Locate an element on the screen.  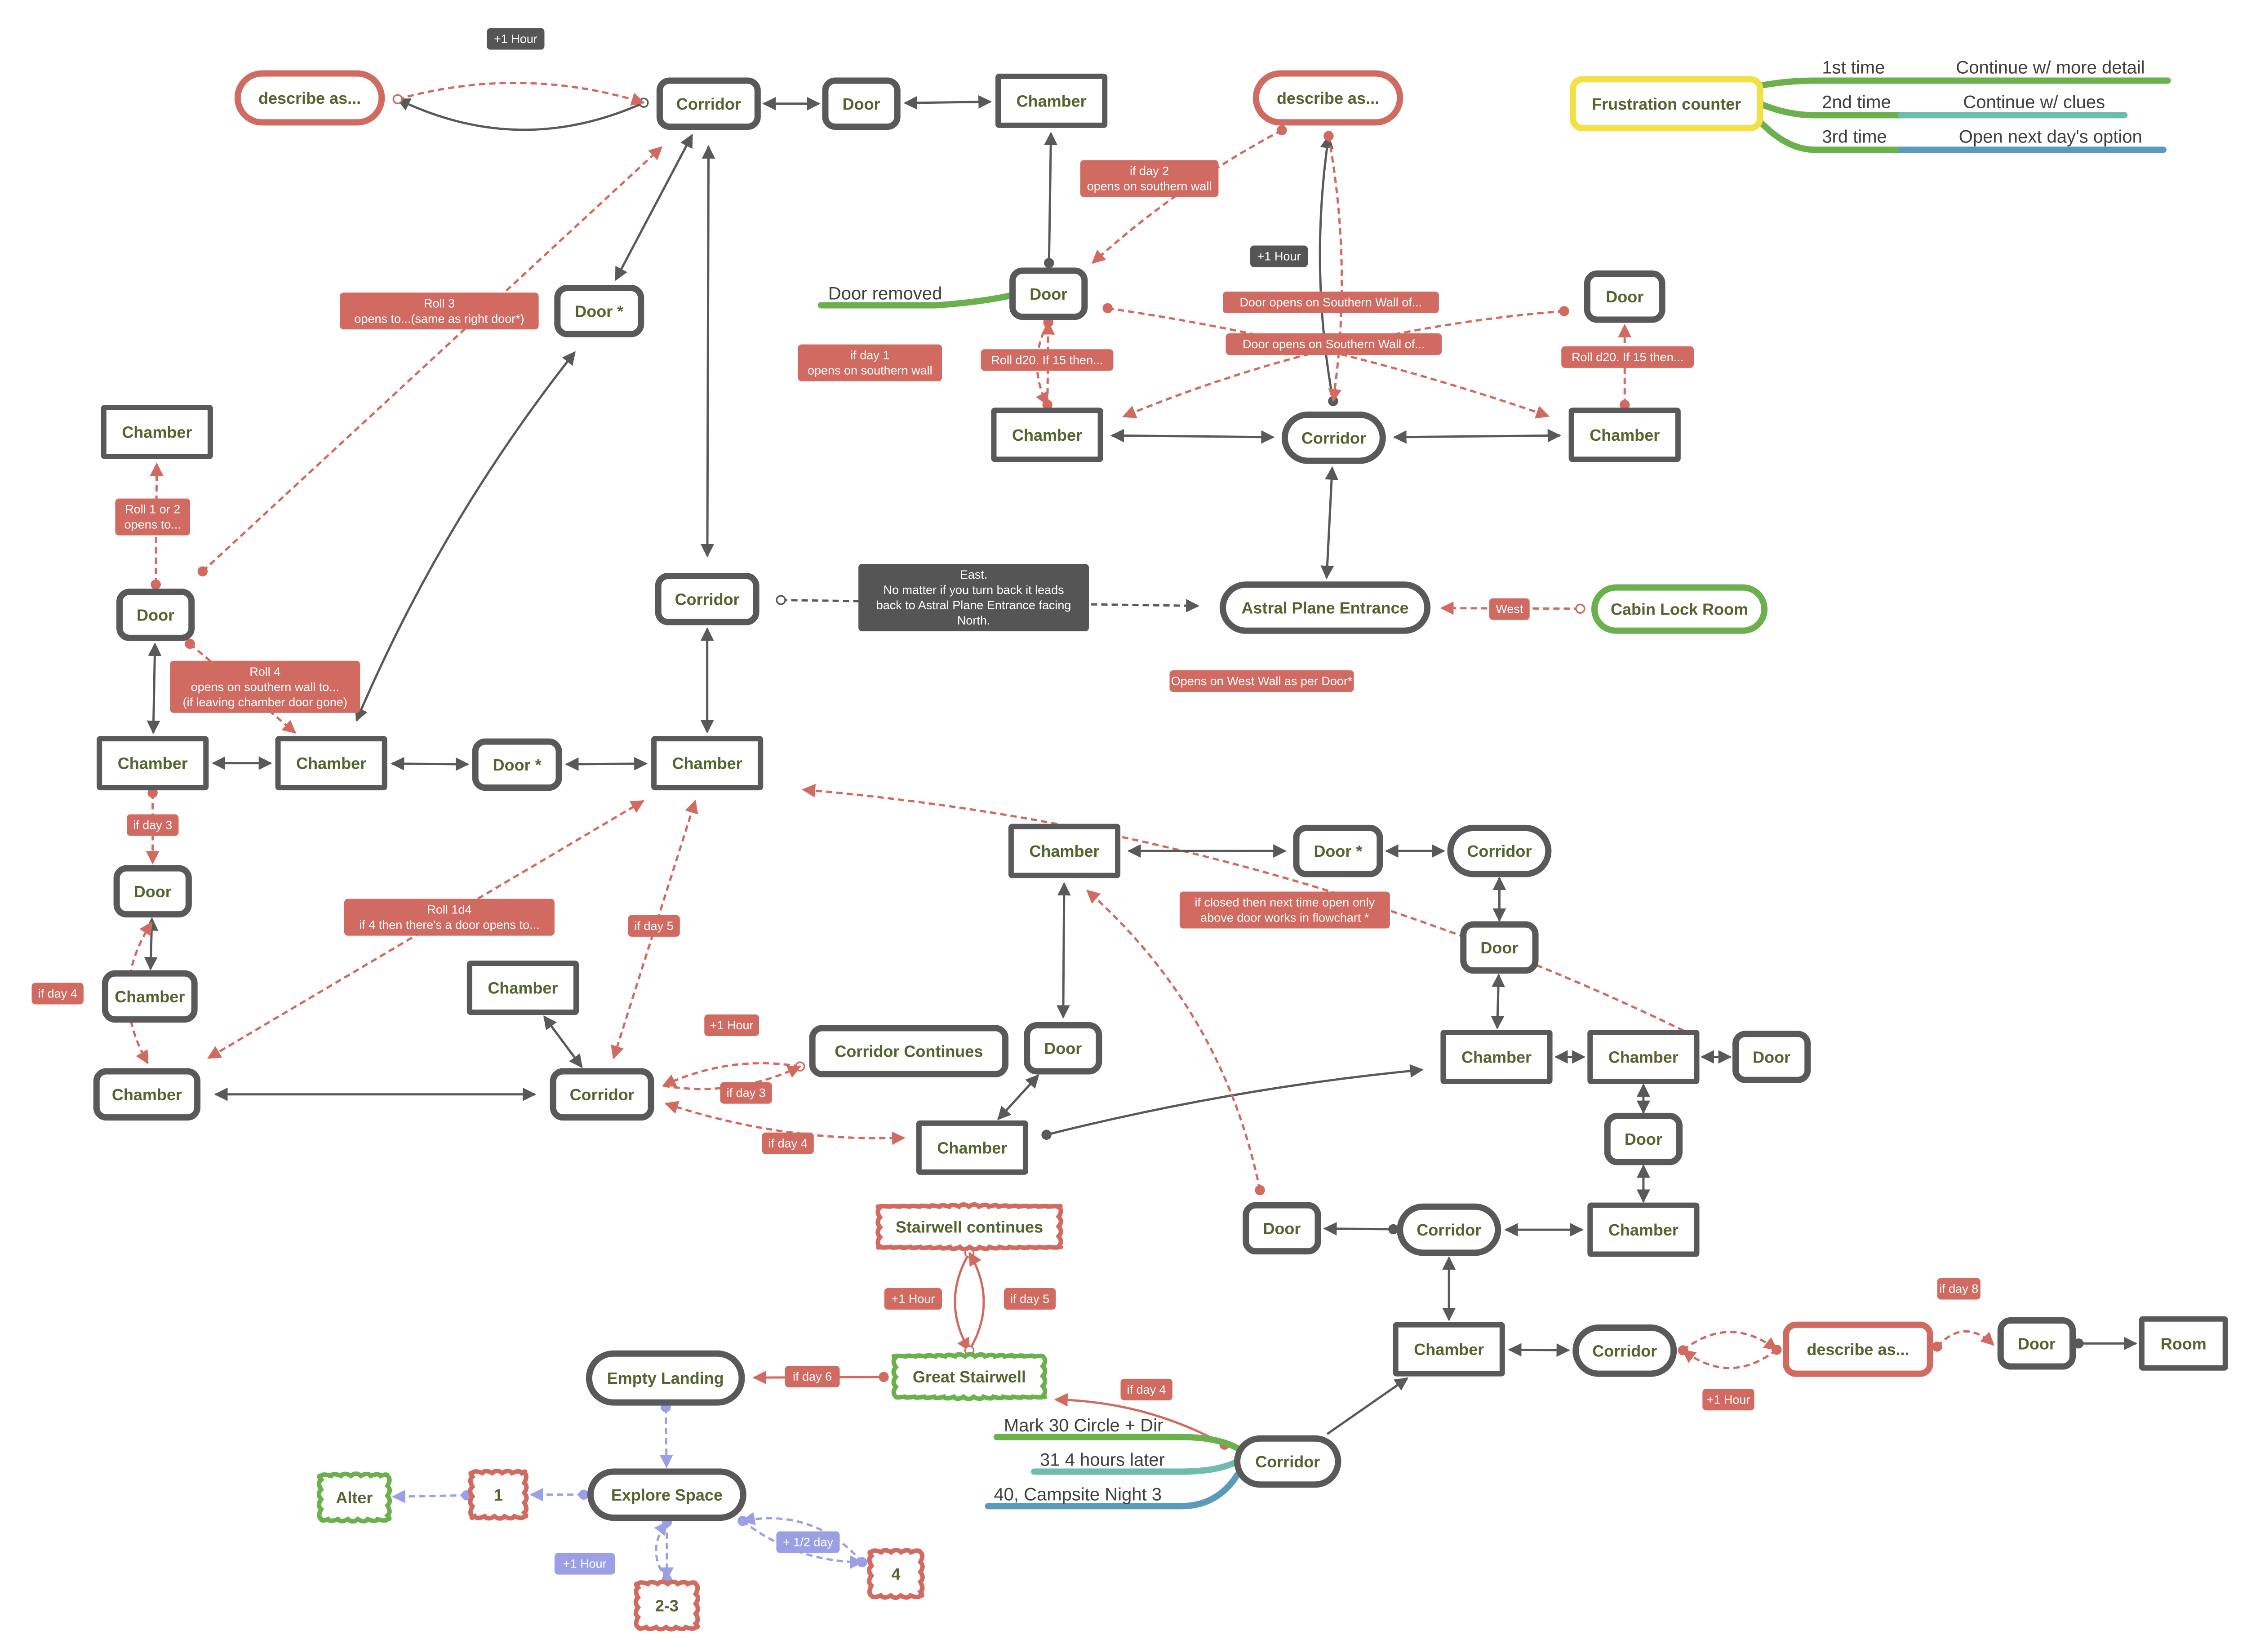
node-frustration-counter: Frustration counter is located at coordinates (1666, 104).